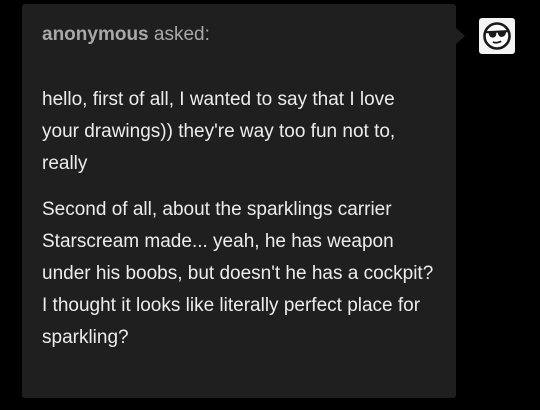  Describe the element at coordinates (95, 34) in the screenshot. I see `asker-name: anonymous` at that location.